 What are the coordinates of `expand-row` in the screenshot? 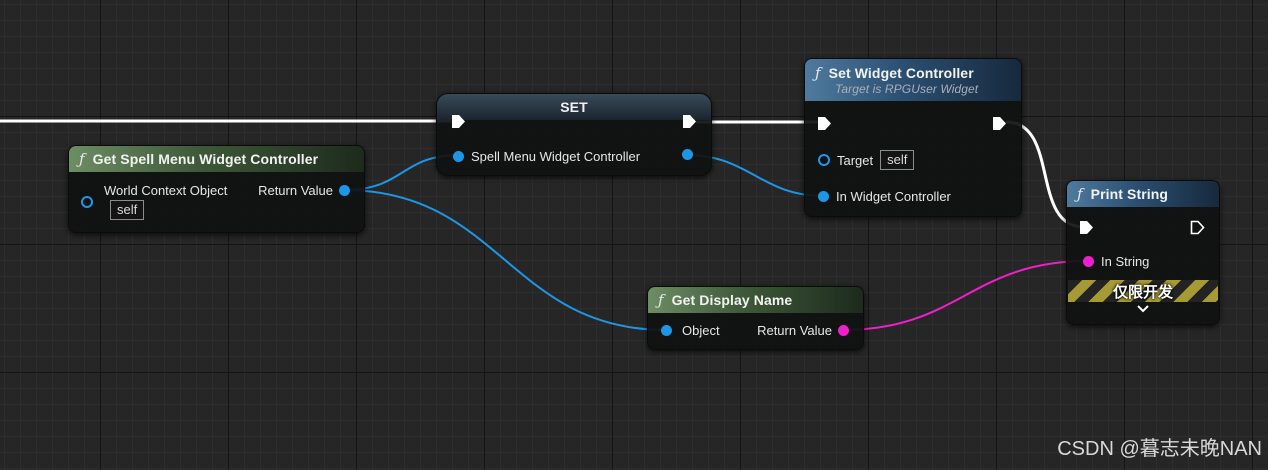 It's located at (1143, 309).